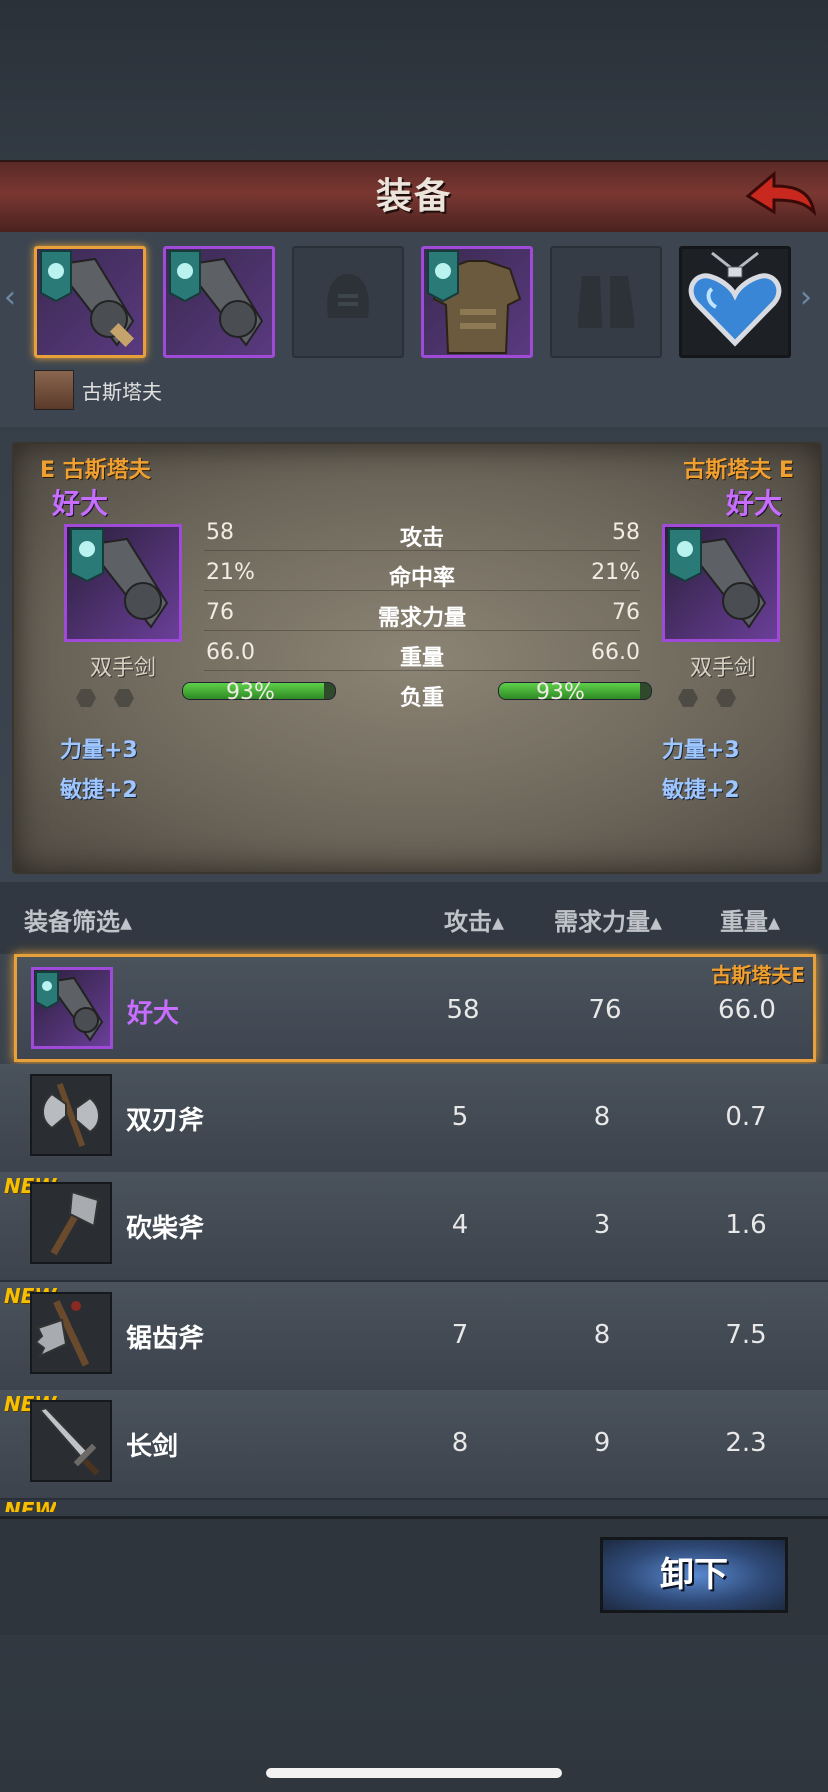  I want to click on sort-strength: 需求力量▴, so click(608, 919).